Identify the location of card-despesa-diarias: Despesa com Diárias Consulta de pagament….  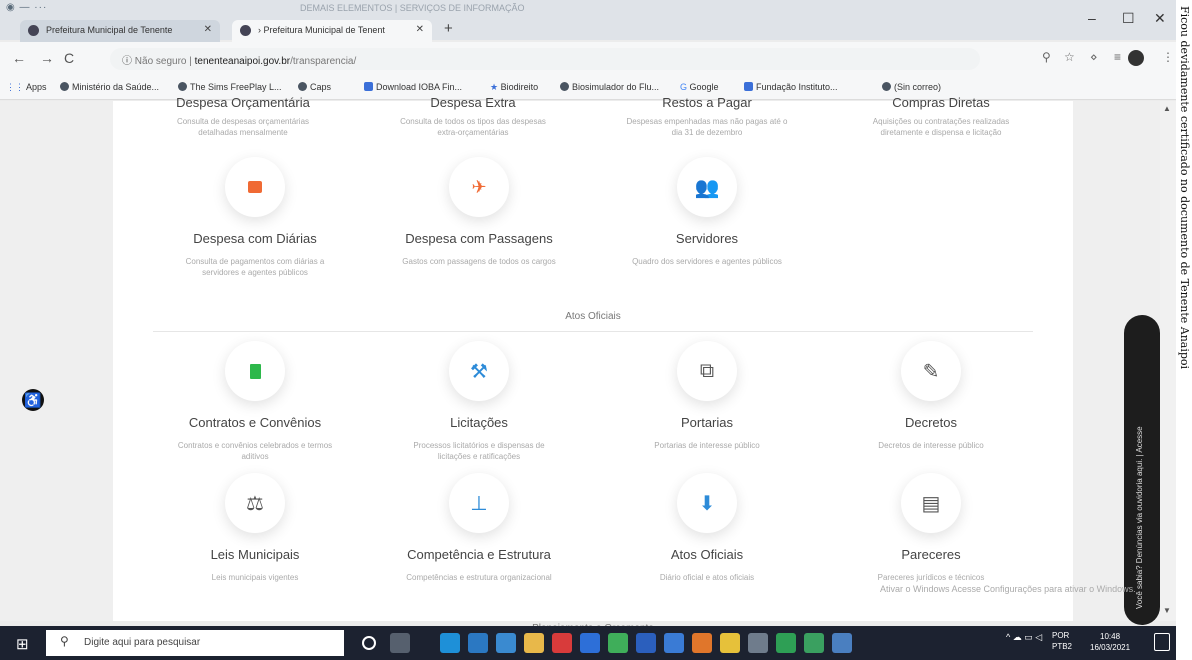
(255, 217).